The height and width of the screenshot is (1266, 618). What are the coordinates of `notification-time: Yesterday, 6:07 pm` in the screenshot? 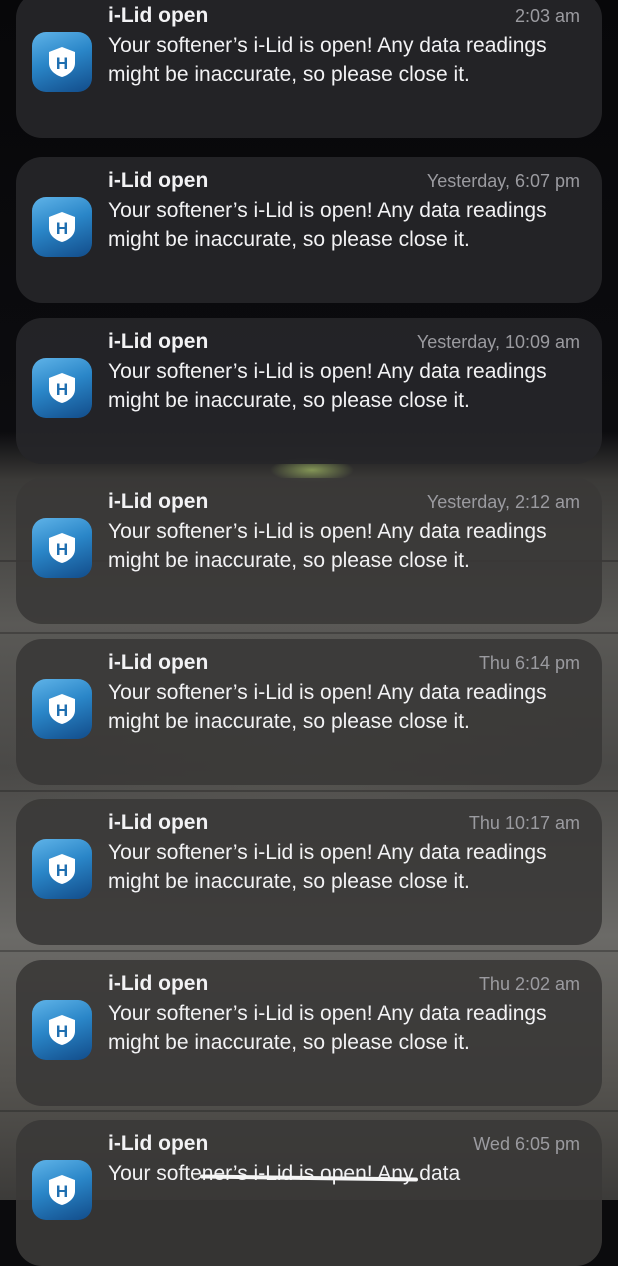 It's located at (503, 181).